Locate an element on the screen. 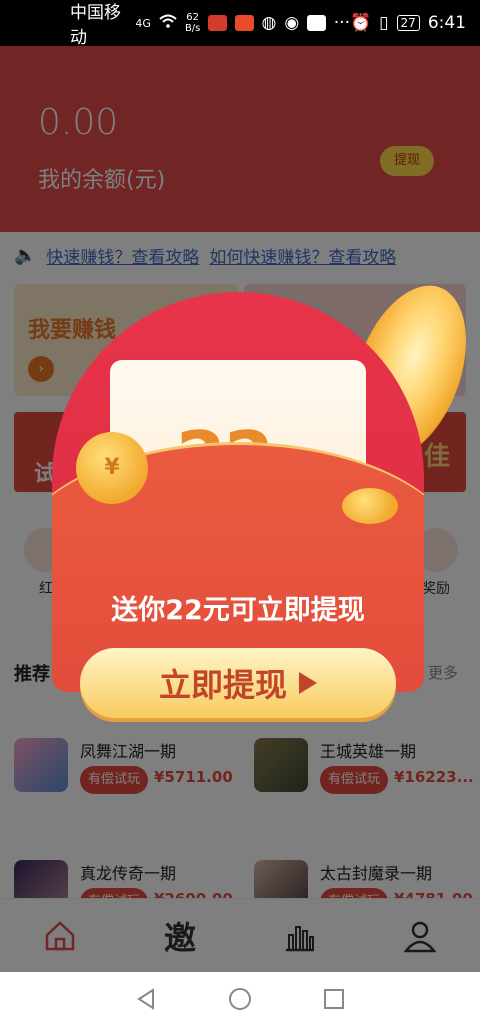 The width and height of the screenshot is (480, 1026). yuan-icon: ¥ is located at coordinates (112, 467).